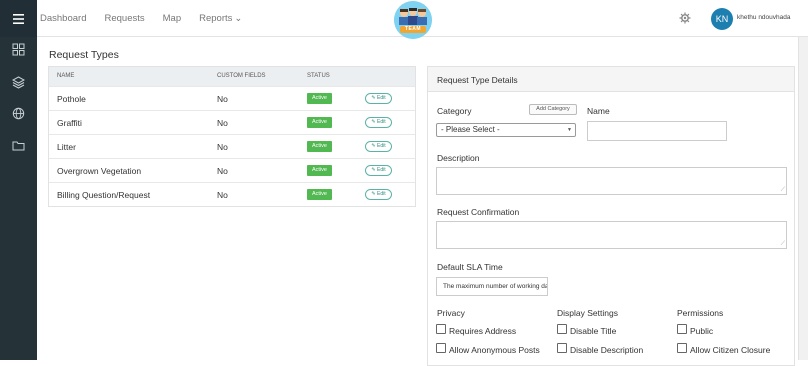  Describe the element at coordinates (569, 130) in the screenshot. I see `caret-down-icon: ▼` at that location.